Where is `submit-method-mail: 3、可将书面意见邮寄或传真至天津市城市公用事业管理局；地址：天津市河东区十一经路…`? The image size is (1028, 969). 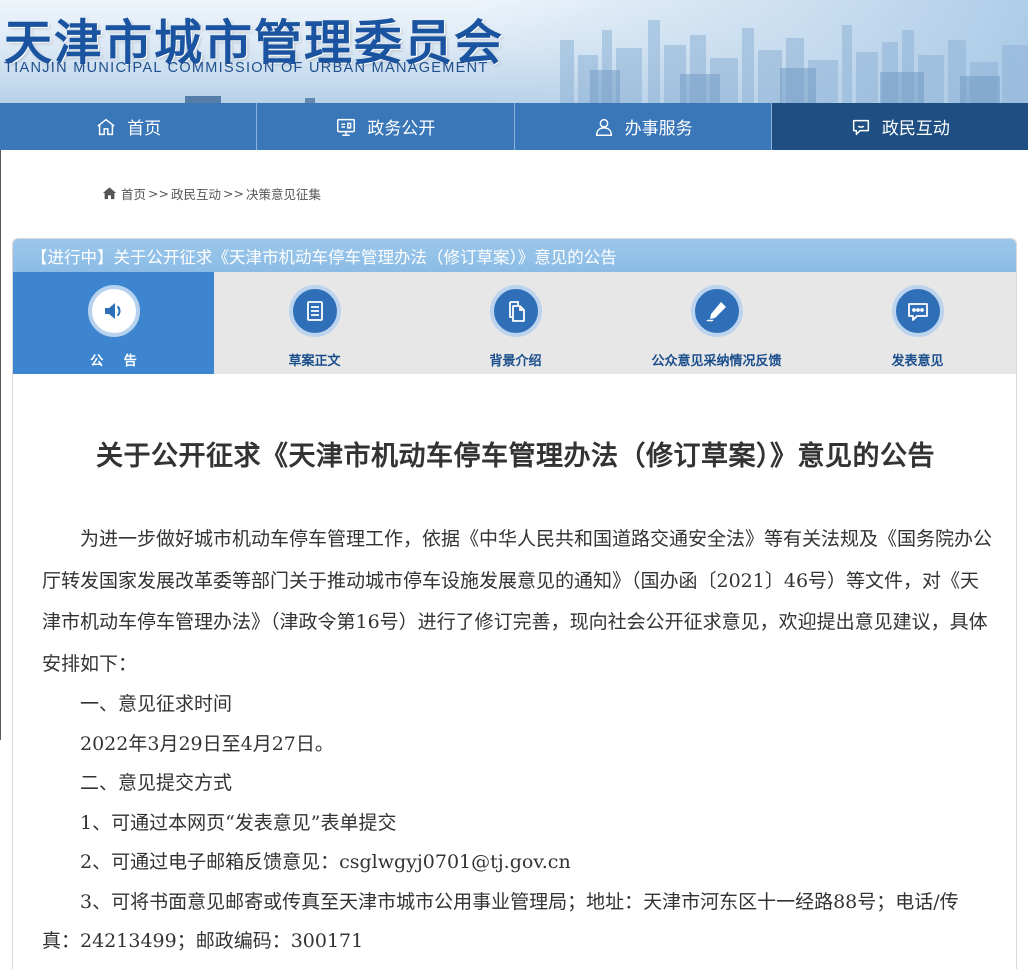
submit-method-mail: 3、可将书面意见邮寄或传真至天津市城市公用事业管理局；地址：天津市河东区十一经路… is located at coordinates (500, 921).